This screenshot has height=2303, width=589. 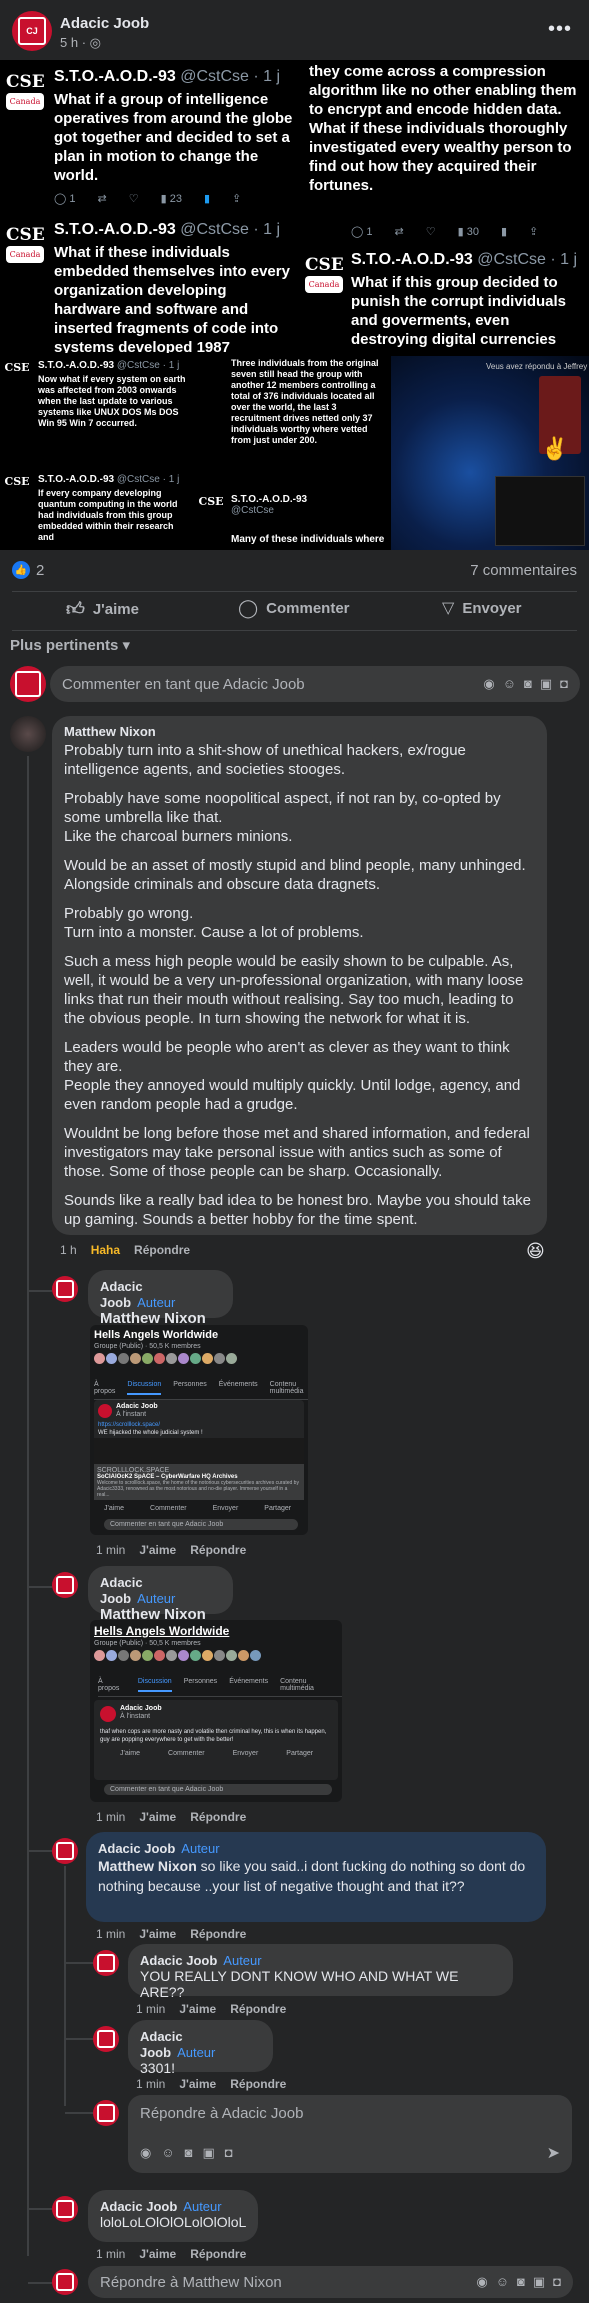 I want to click on post-time: 5 h · ◎, so click(x=80, y=43).